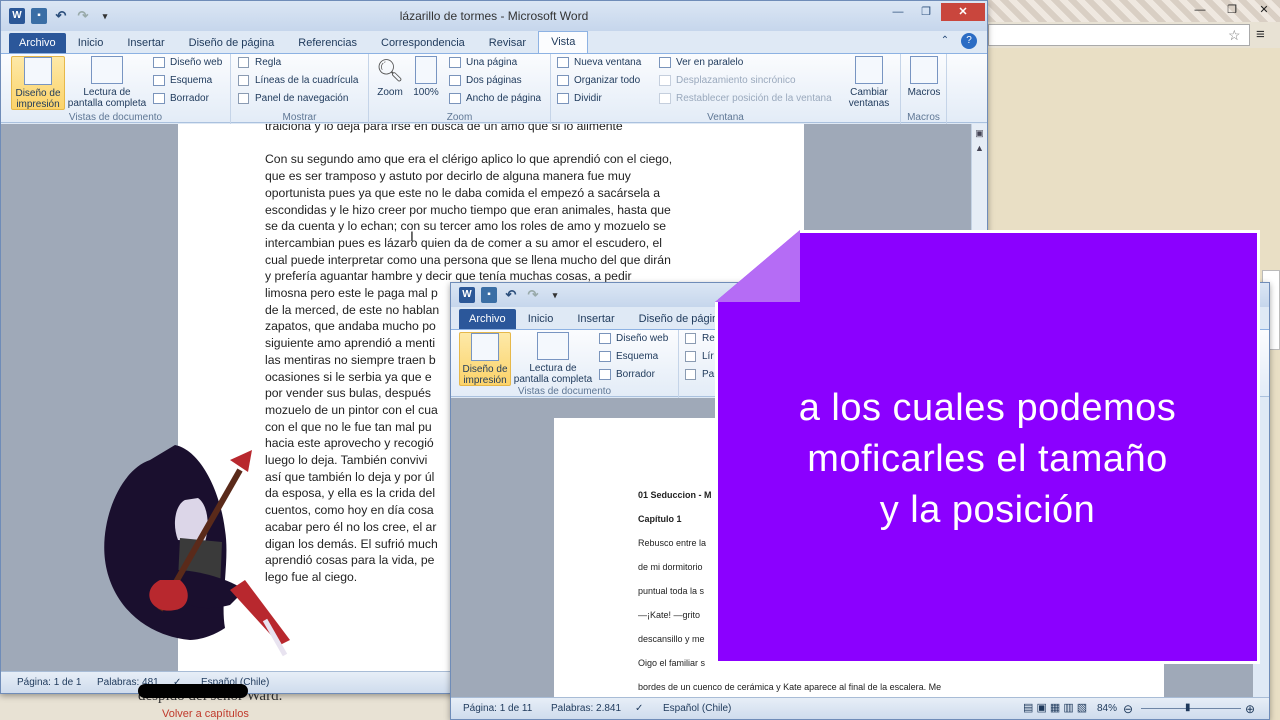 The width and height of the screenshot is (1280, 720). What do you see at coordinates (675, 495) in the screenshot?
I see `document-heading: 01 Seduccion - M` at bounding box center [675, 495].